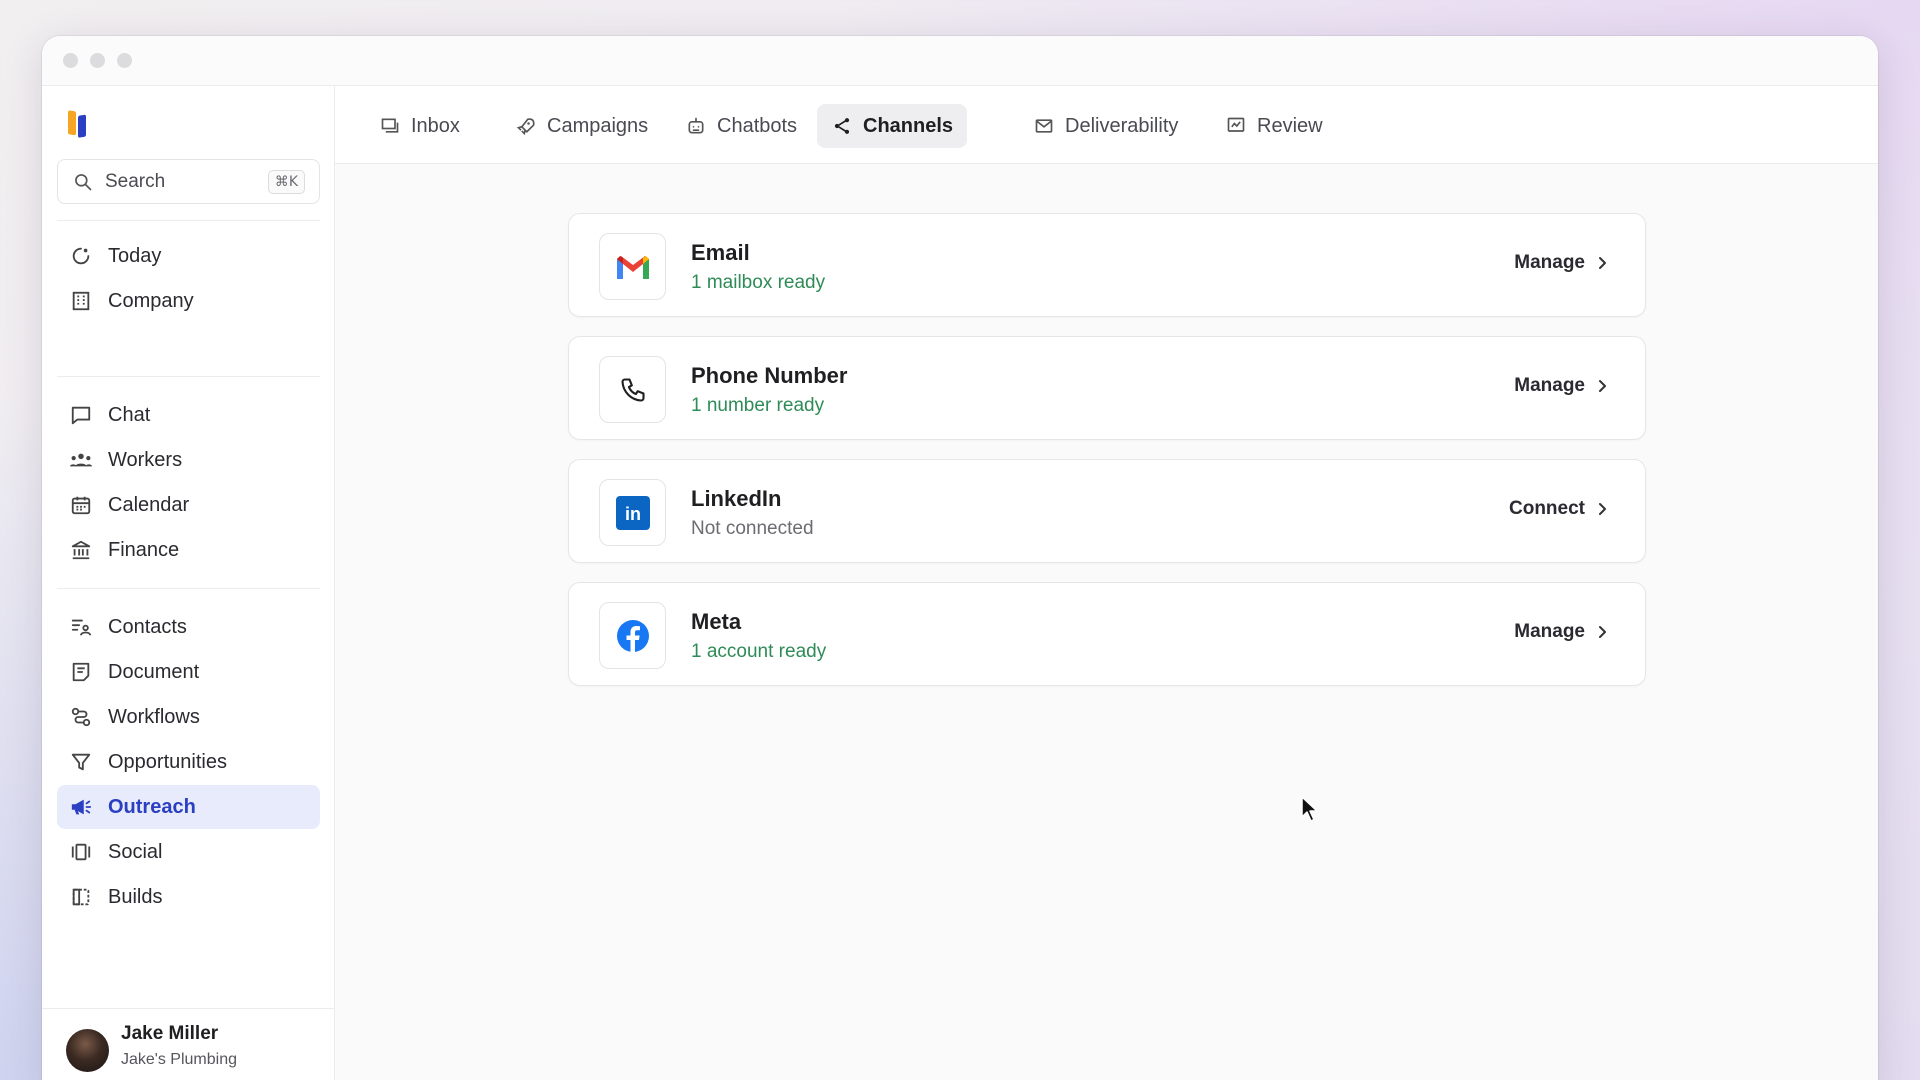  What do you see at coordinates (81, 550) in the screenshot?
I see `bank-icon` at bounding box center [81, 550].